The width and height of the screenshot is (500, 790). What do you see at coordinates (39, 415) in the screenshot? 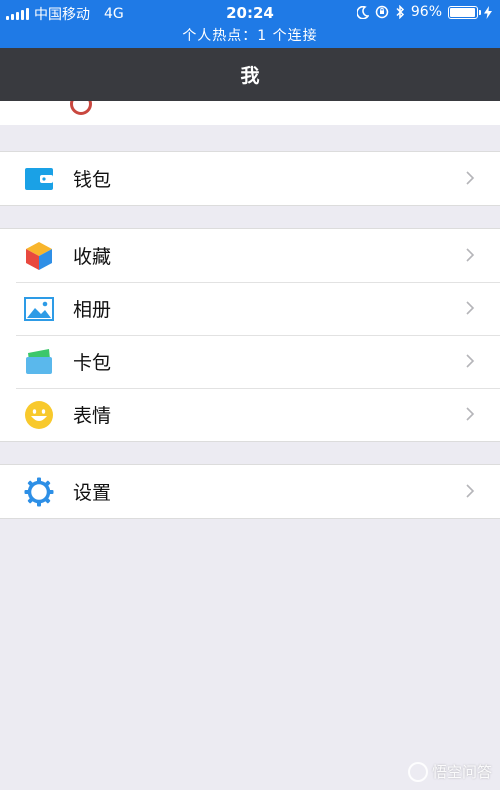
I see `emoji-smile-icon` at bounding box center [39, 415].